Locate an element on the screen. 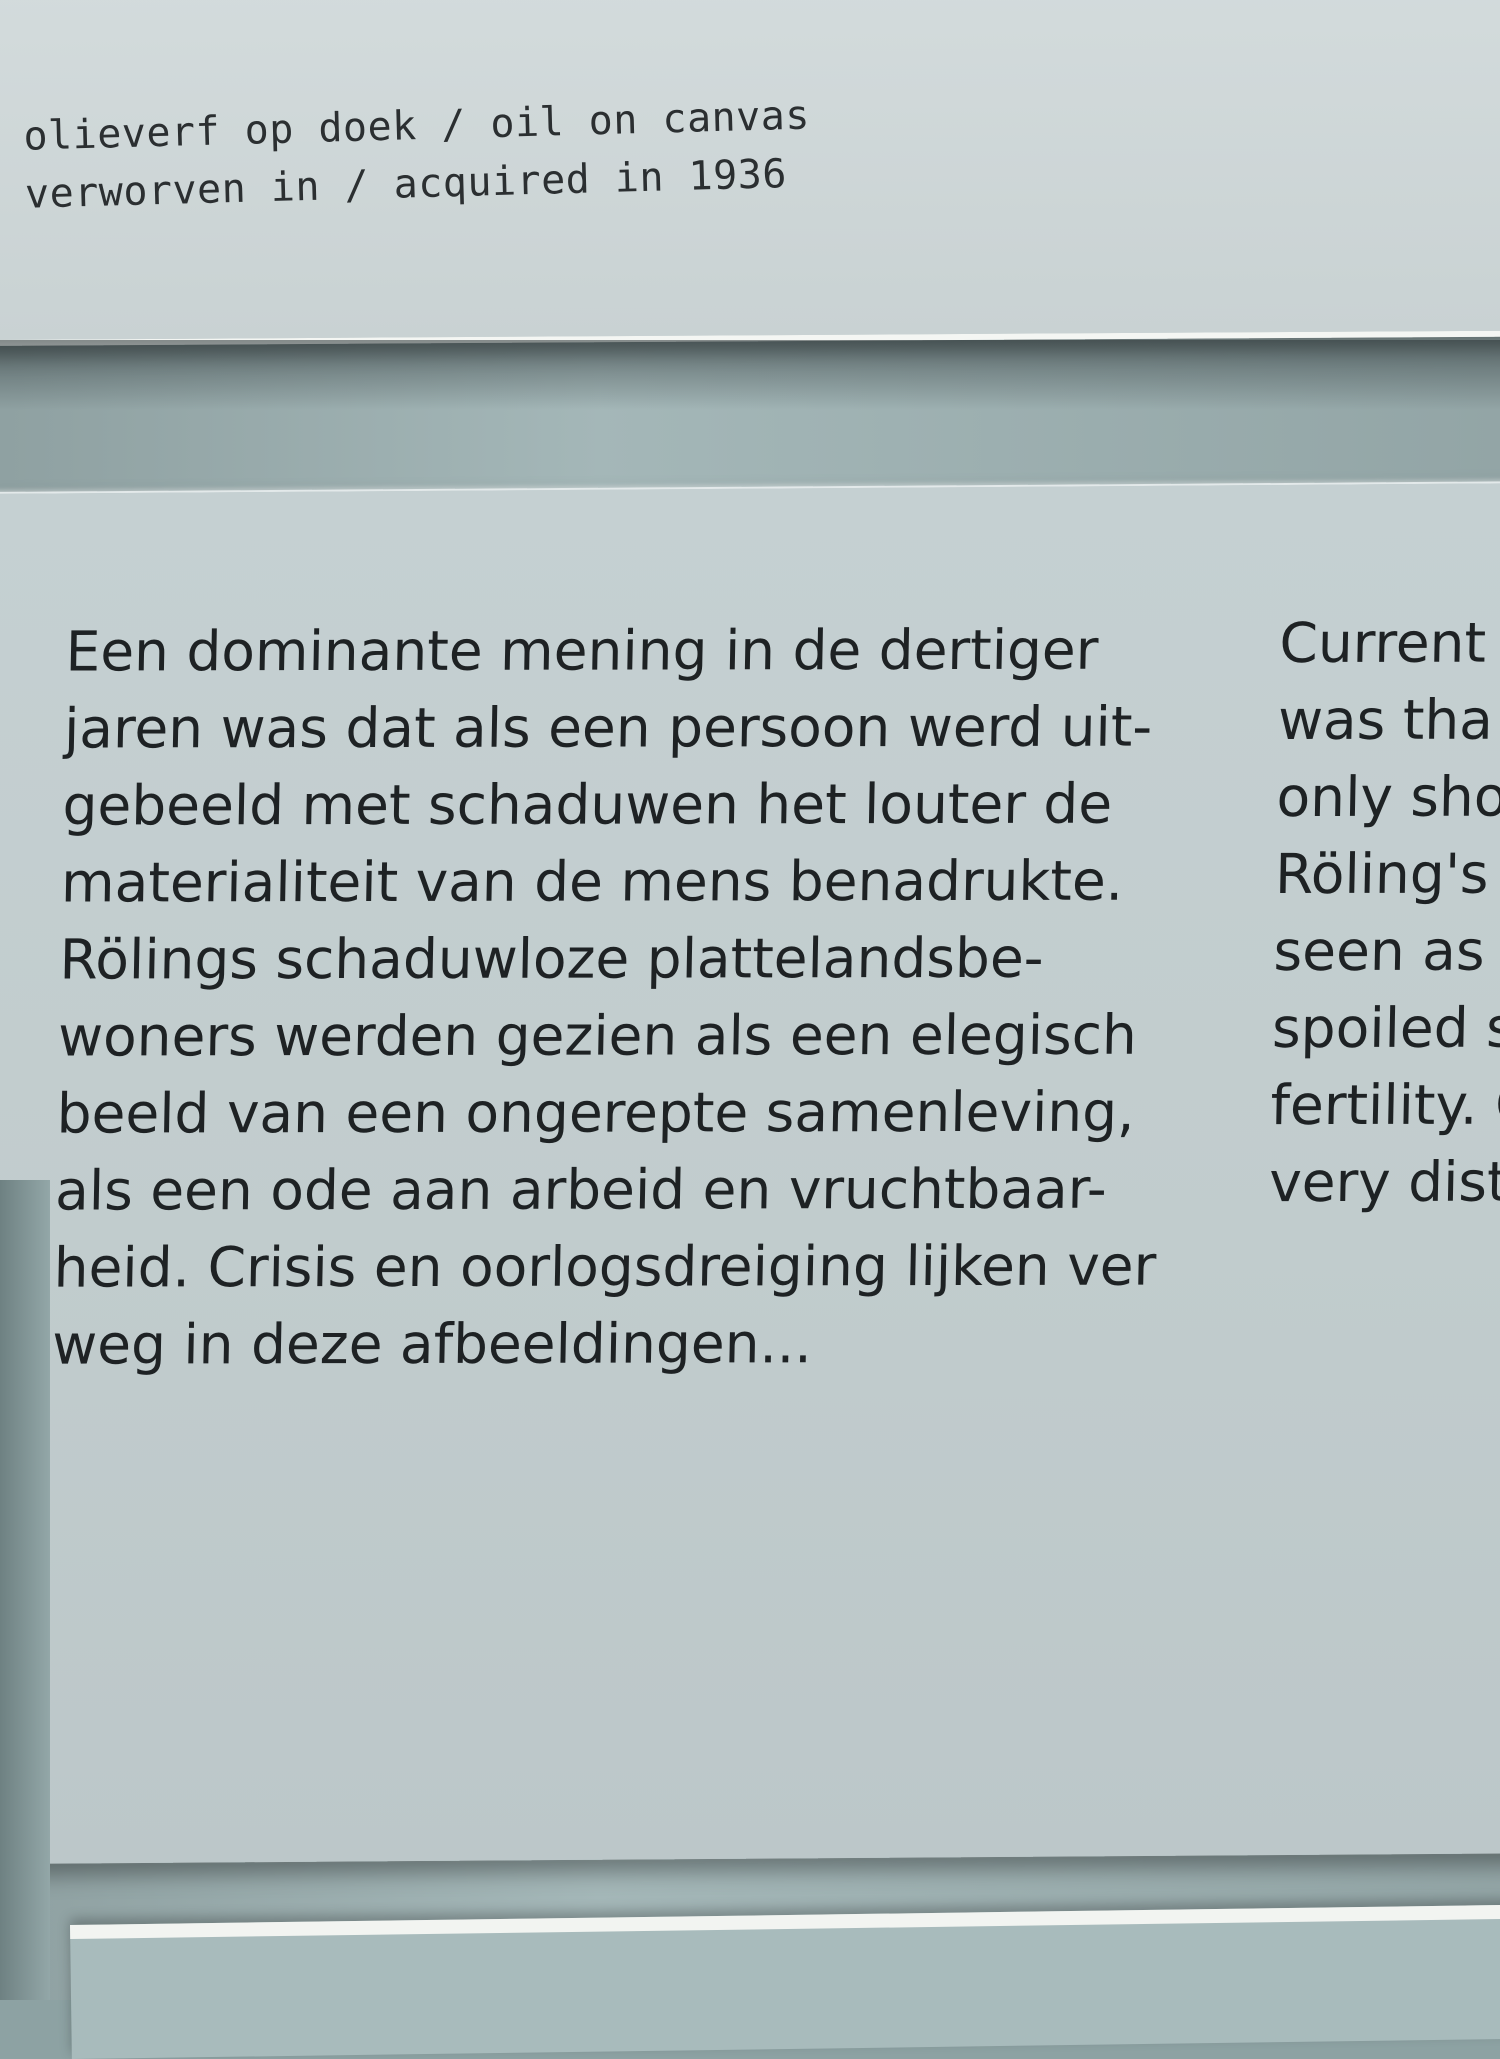 This screenshot has height=2059, width=1500. english-line: spoiled s is located at coordinates (1385, 1028).